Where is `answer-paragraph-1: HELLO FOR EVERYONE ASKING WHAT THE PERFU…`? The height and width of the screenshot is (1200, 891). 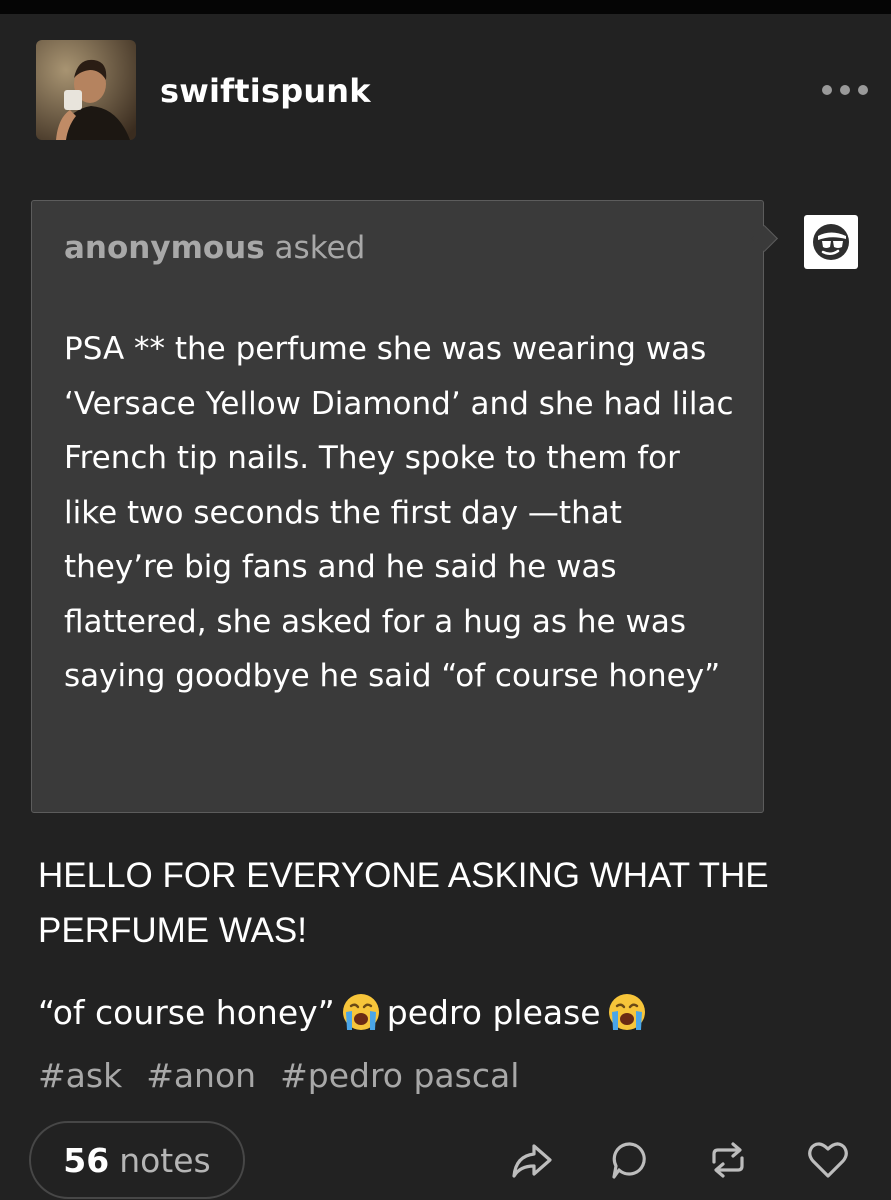 answer-paragraph-1: HELLO FOR EVERYONE ASKING WHAT THE PERFU… is located at coordinates (403, 903).